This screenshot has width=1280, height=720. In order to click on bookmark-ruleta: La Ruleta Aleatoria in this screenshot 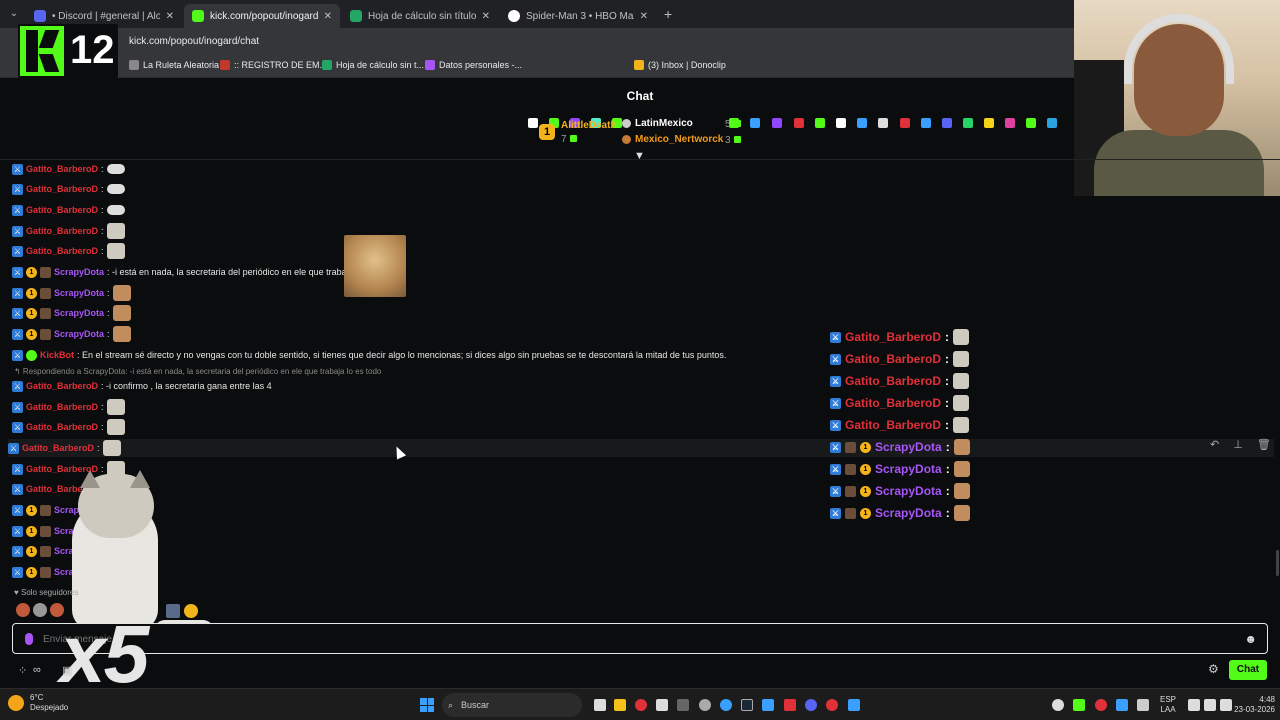, I will do `click(174, 65)`.